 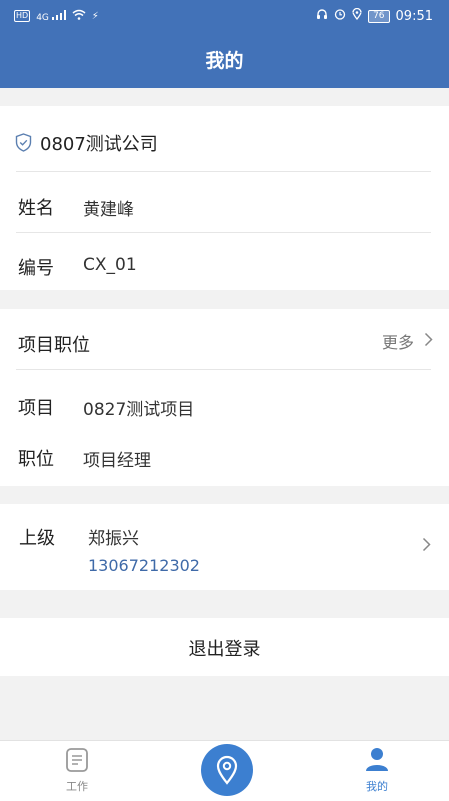 I want to click on position-value: 项目经理, so click(x=117, y=461).